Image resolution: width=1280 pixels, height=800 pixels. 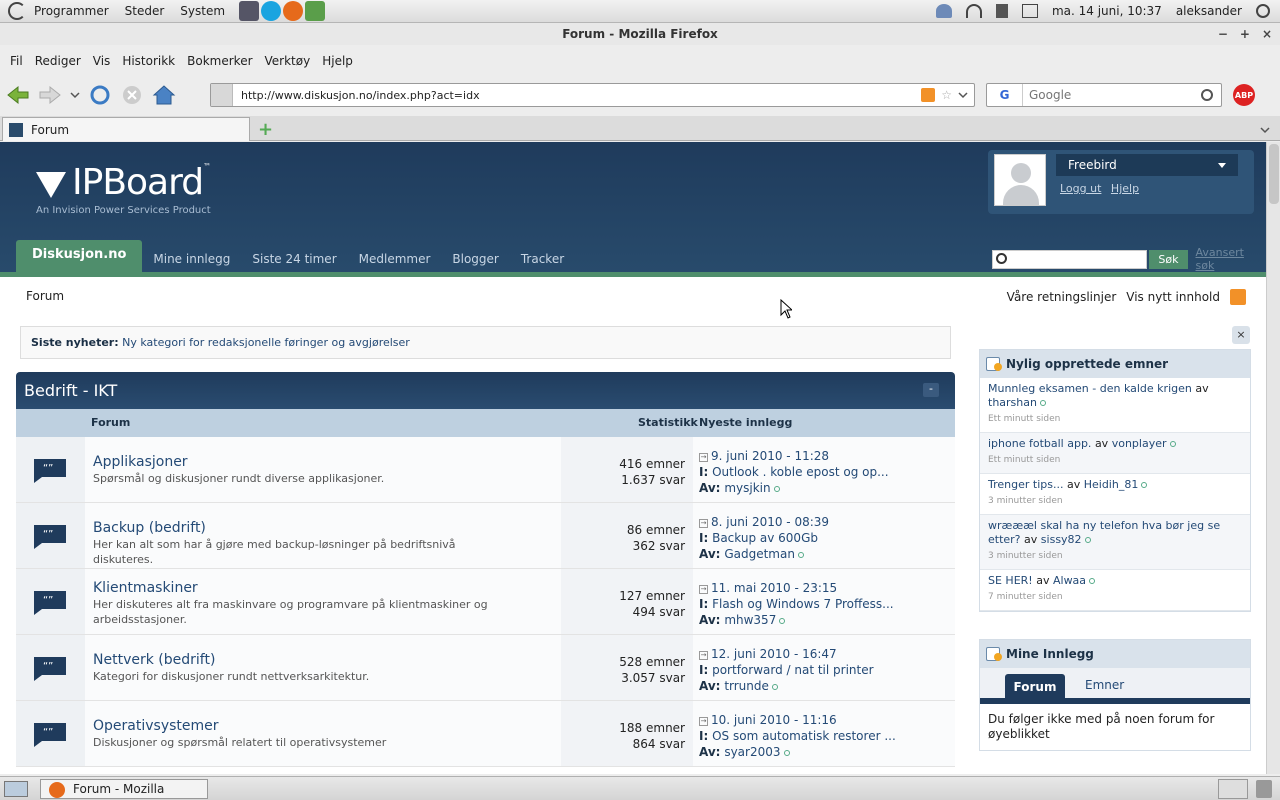 I want to click on author-link: tharshan, so click(x=1012, y=402).